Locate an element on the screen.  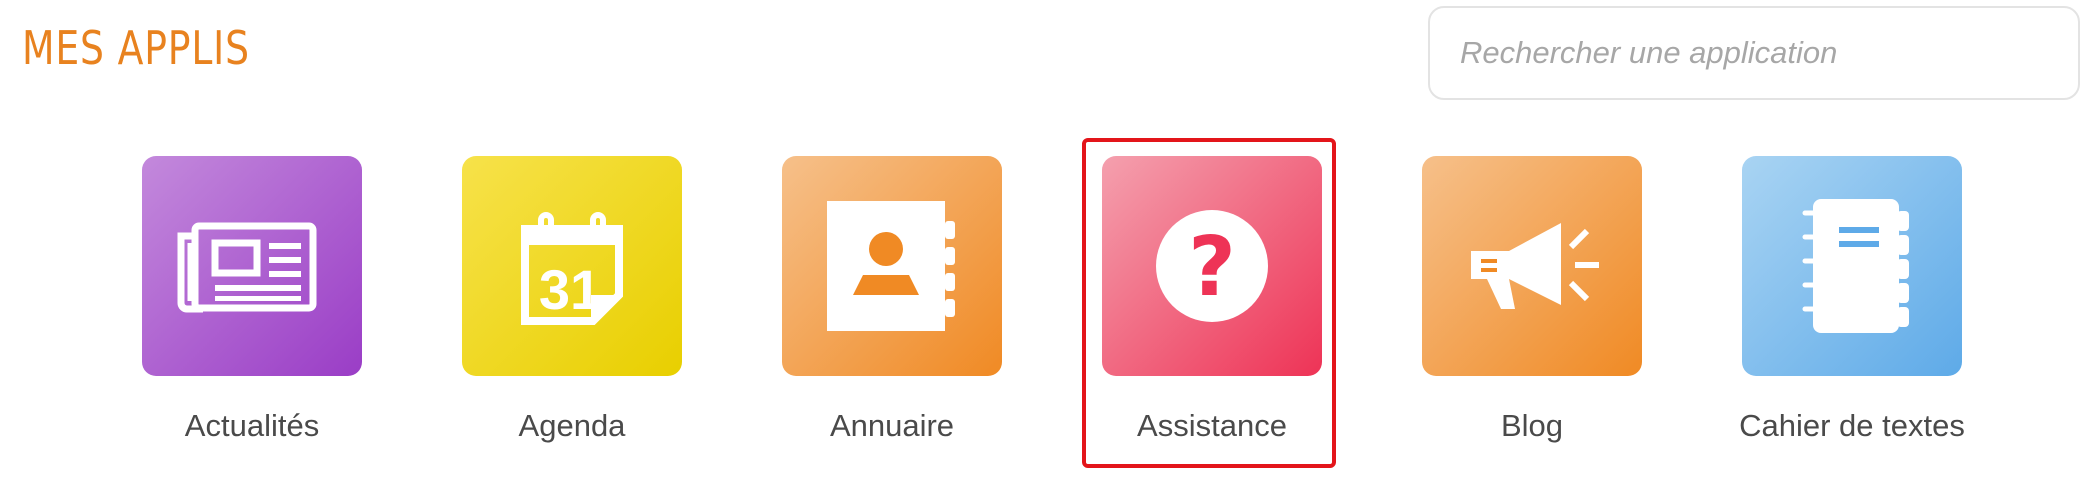
question-mark-glyph: ? is located at coordinates (1212, 267).